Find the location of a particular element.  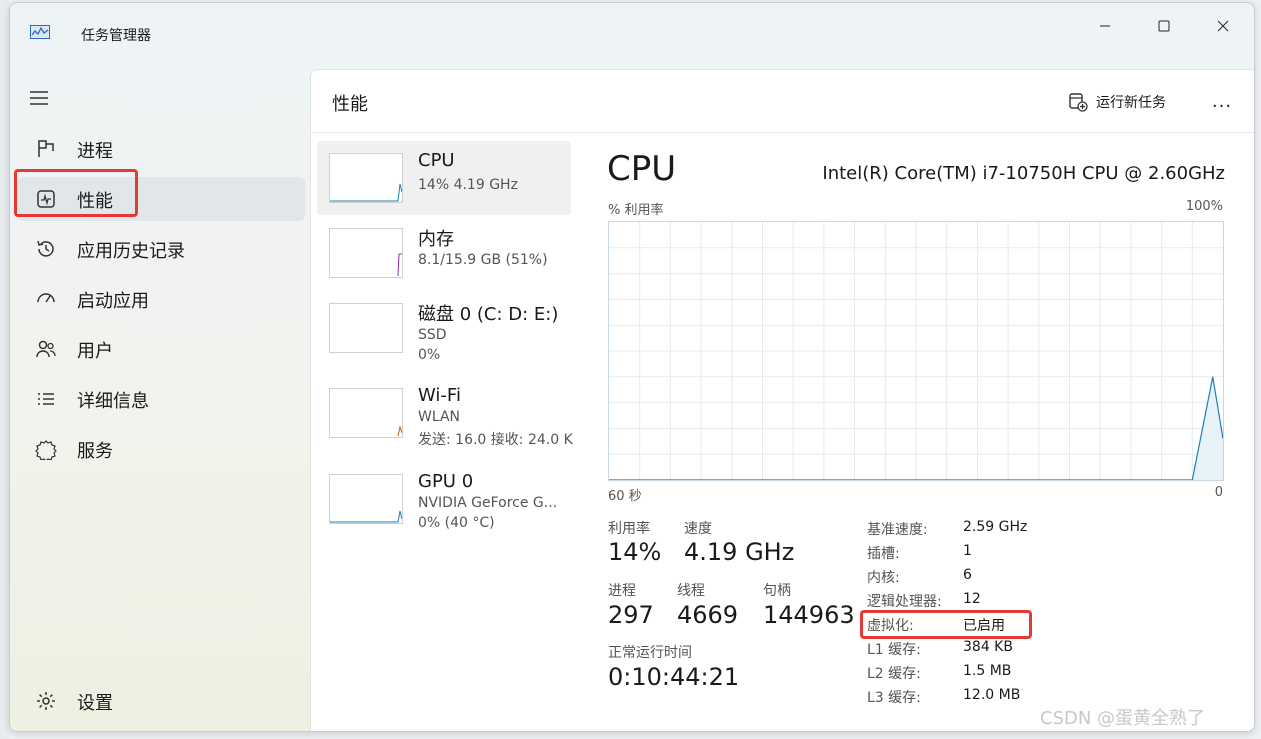

close-icon is located at coordinates (1223, 26).